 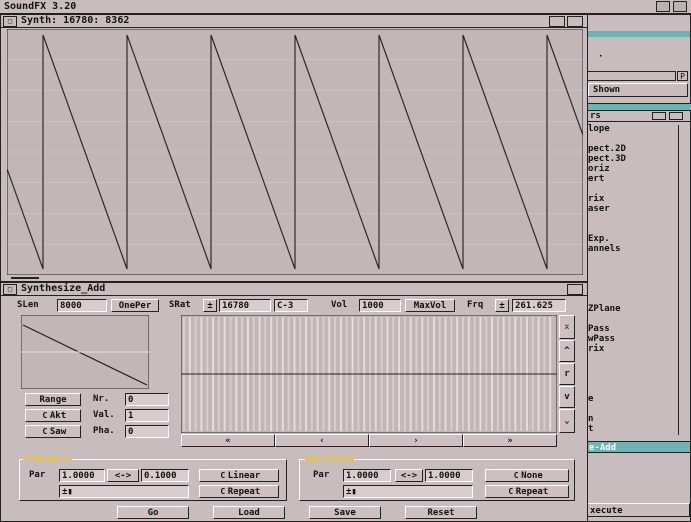 What do you see at coordinates (590, 419) in the screenshot?
I see `operator-list-item: n` at bounding box center [590, 419].